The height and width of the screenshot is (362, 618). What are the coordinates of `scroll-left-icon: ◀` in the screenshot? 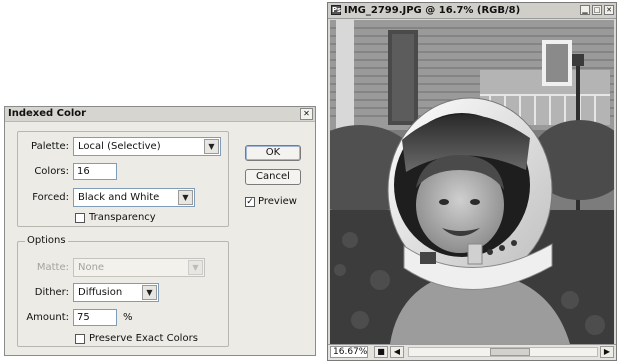 It's located at (397, 352).